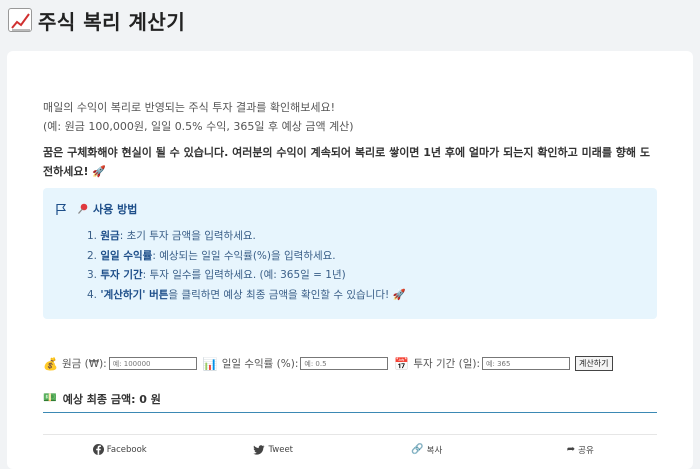 Image resolution: width=700 pixels, height=469 pixels. I want to click on result-display: 💵 예상 최종 금액: 0 원, so click(350, 402).